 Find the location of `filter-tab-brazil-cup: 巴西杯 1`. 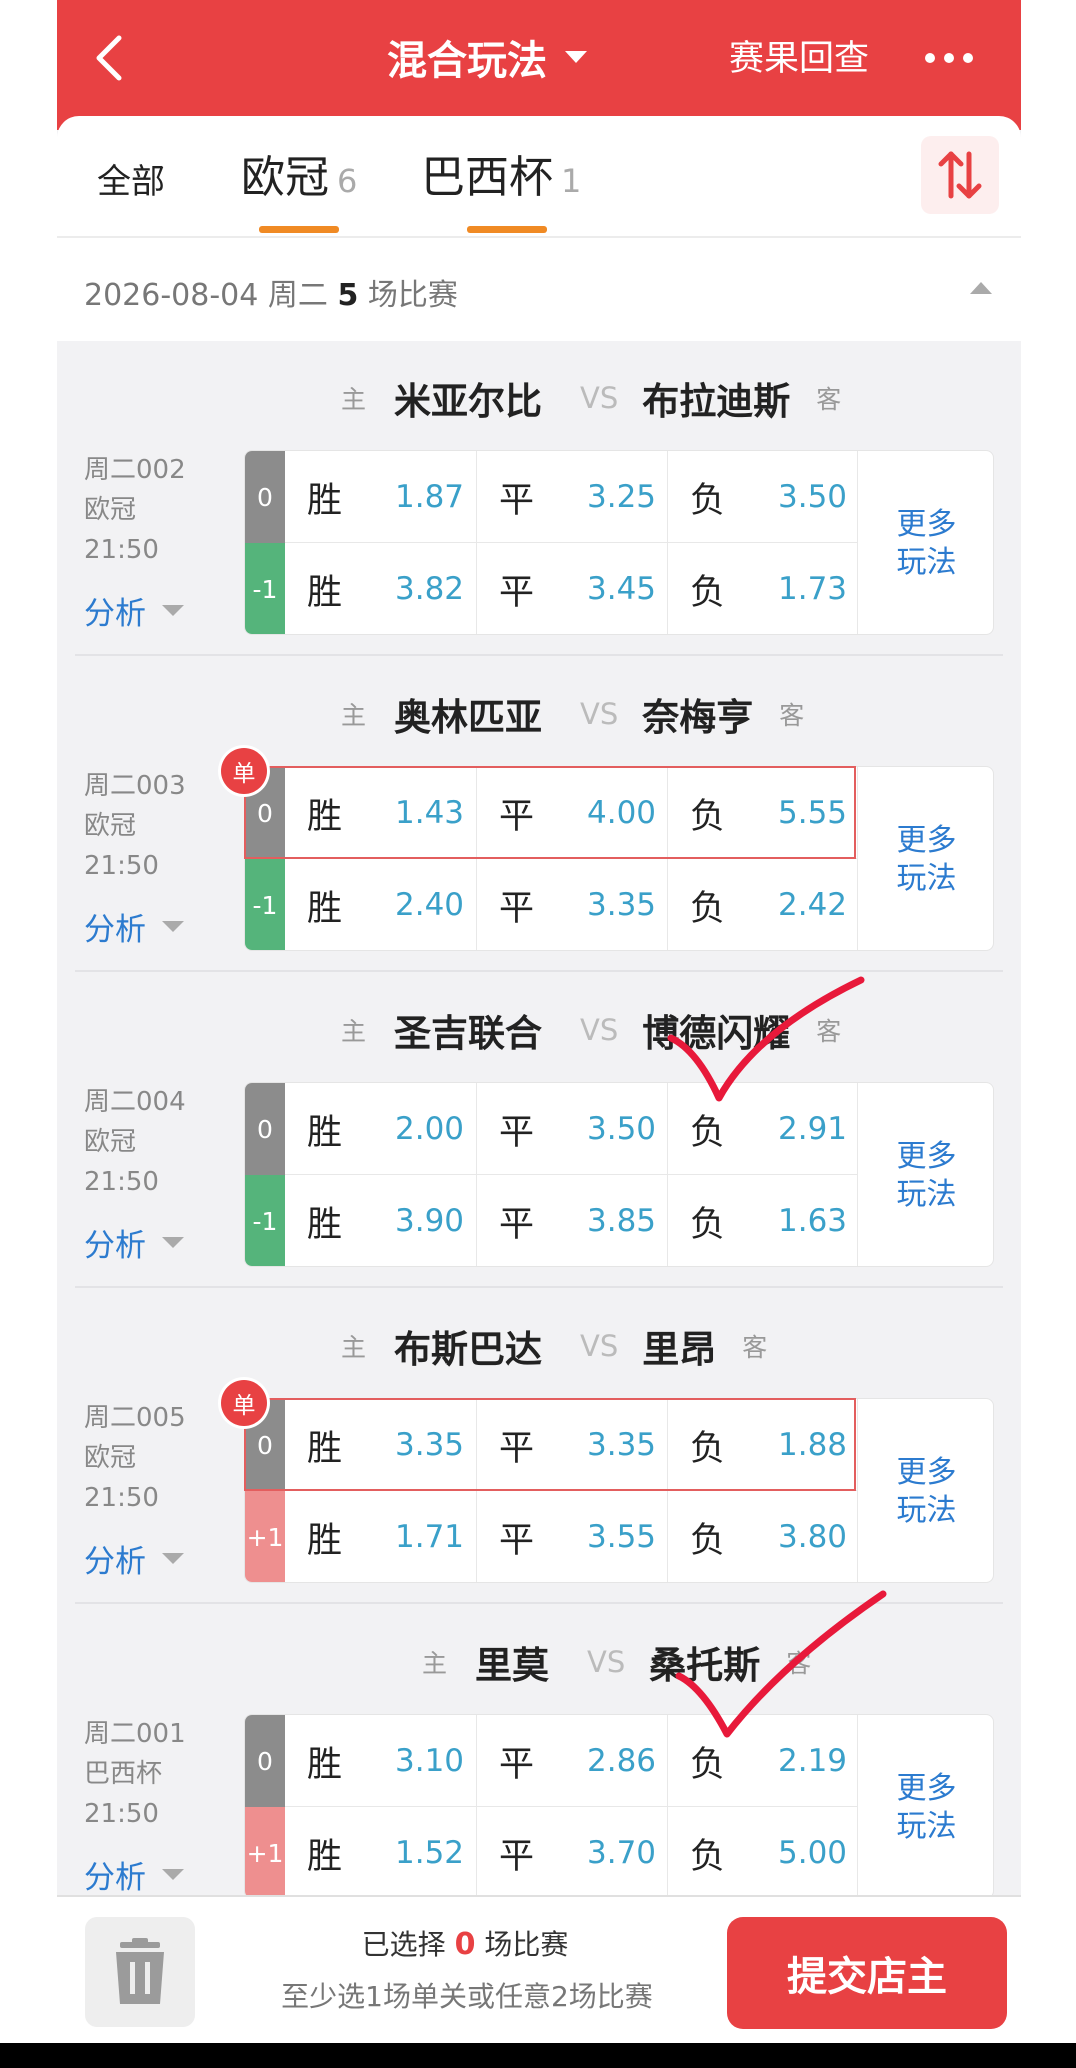

filter-tab-brazil-cup: 巴西杯 1 is located at coordinates (501, 178).